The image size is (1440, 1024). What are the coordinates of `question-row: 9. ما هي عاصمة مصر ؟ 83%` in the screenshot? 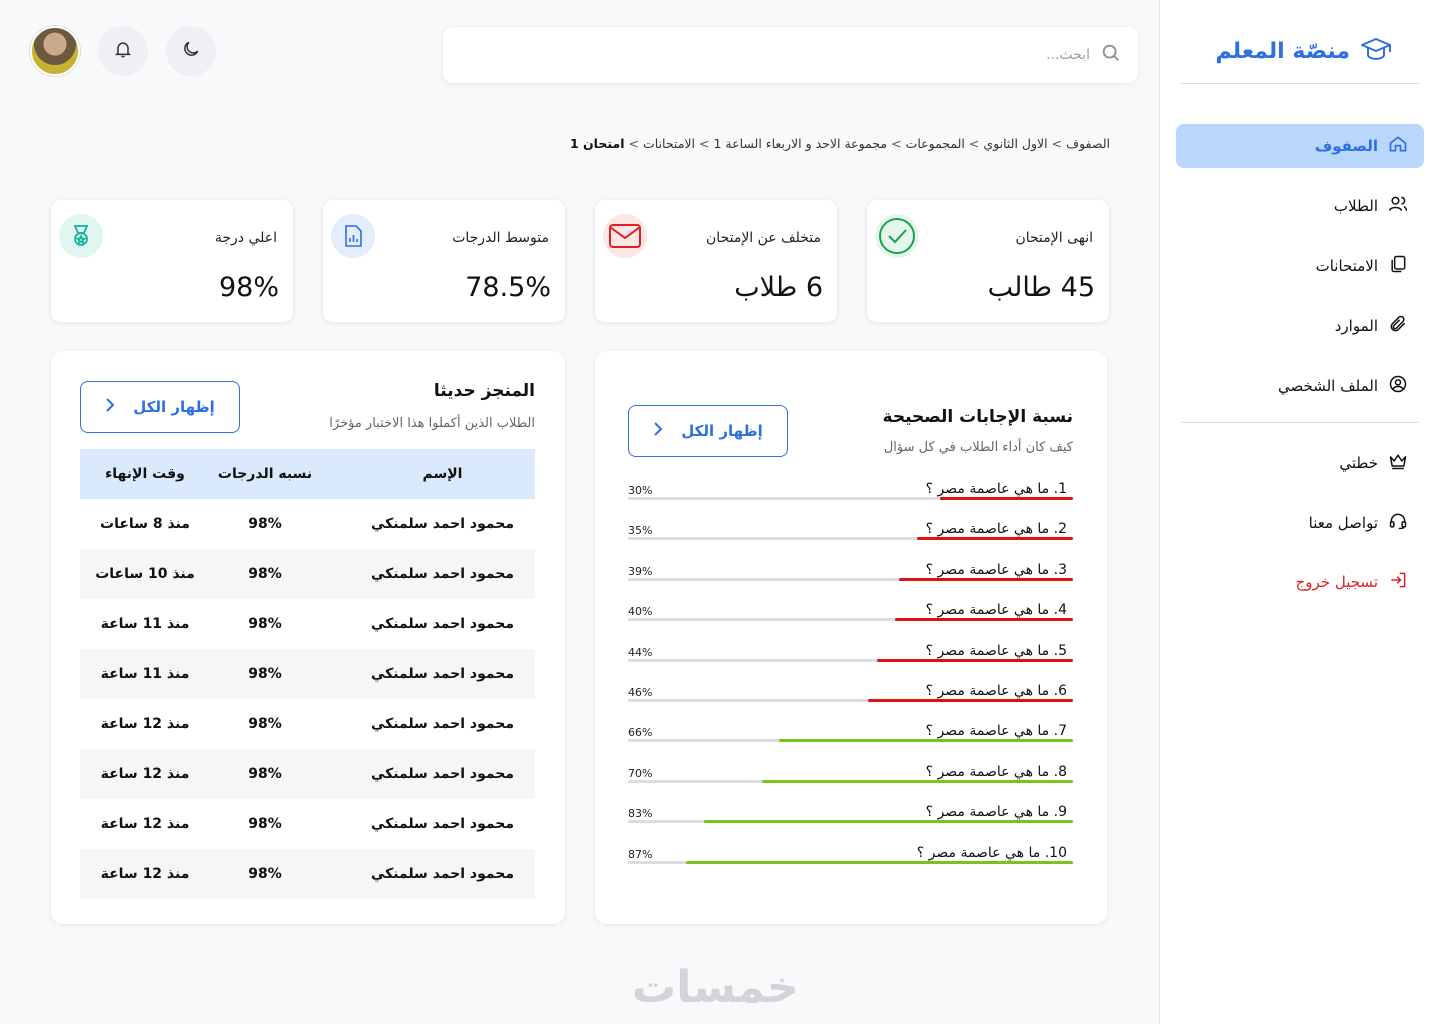 It's located at (850, 824).